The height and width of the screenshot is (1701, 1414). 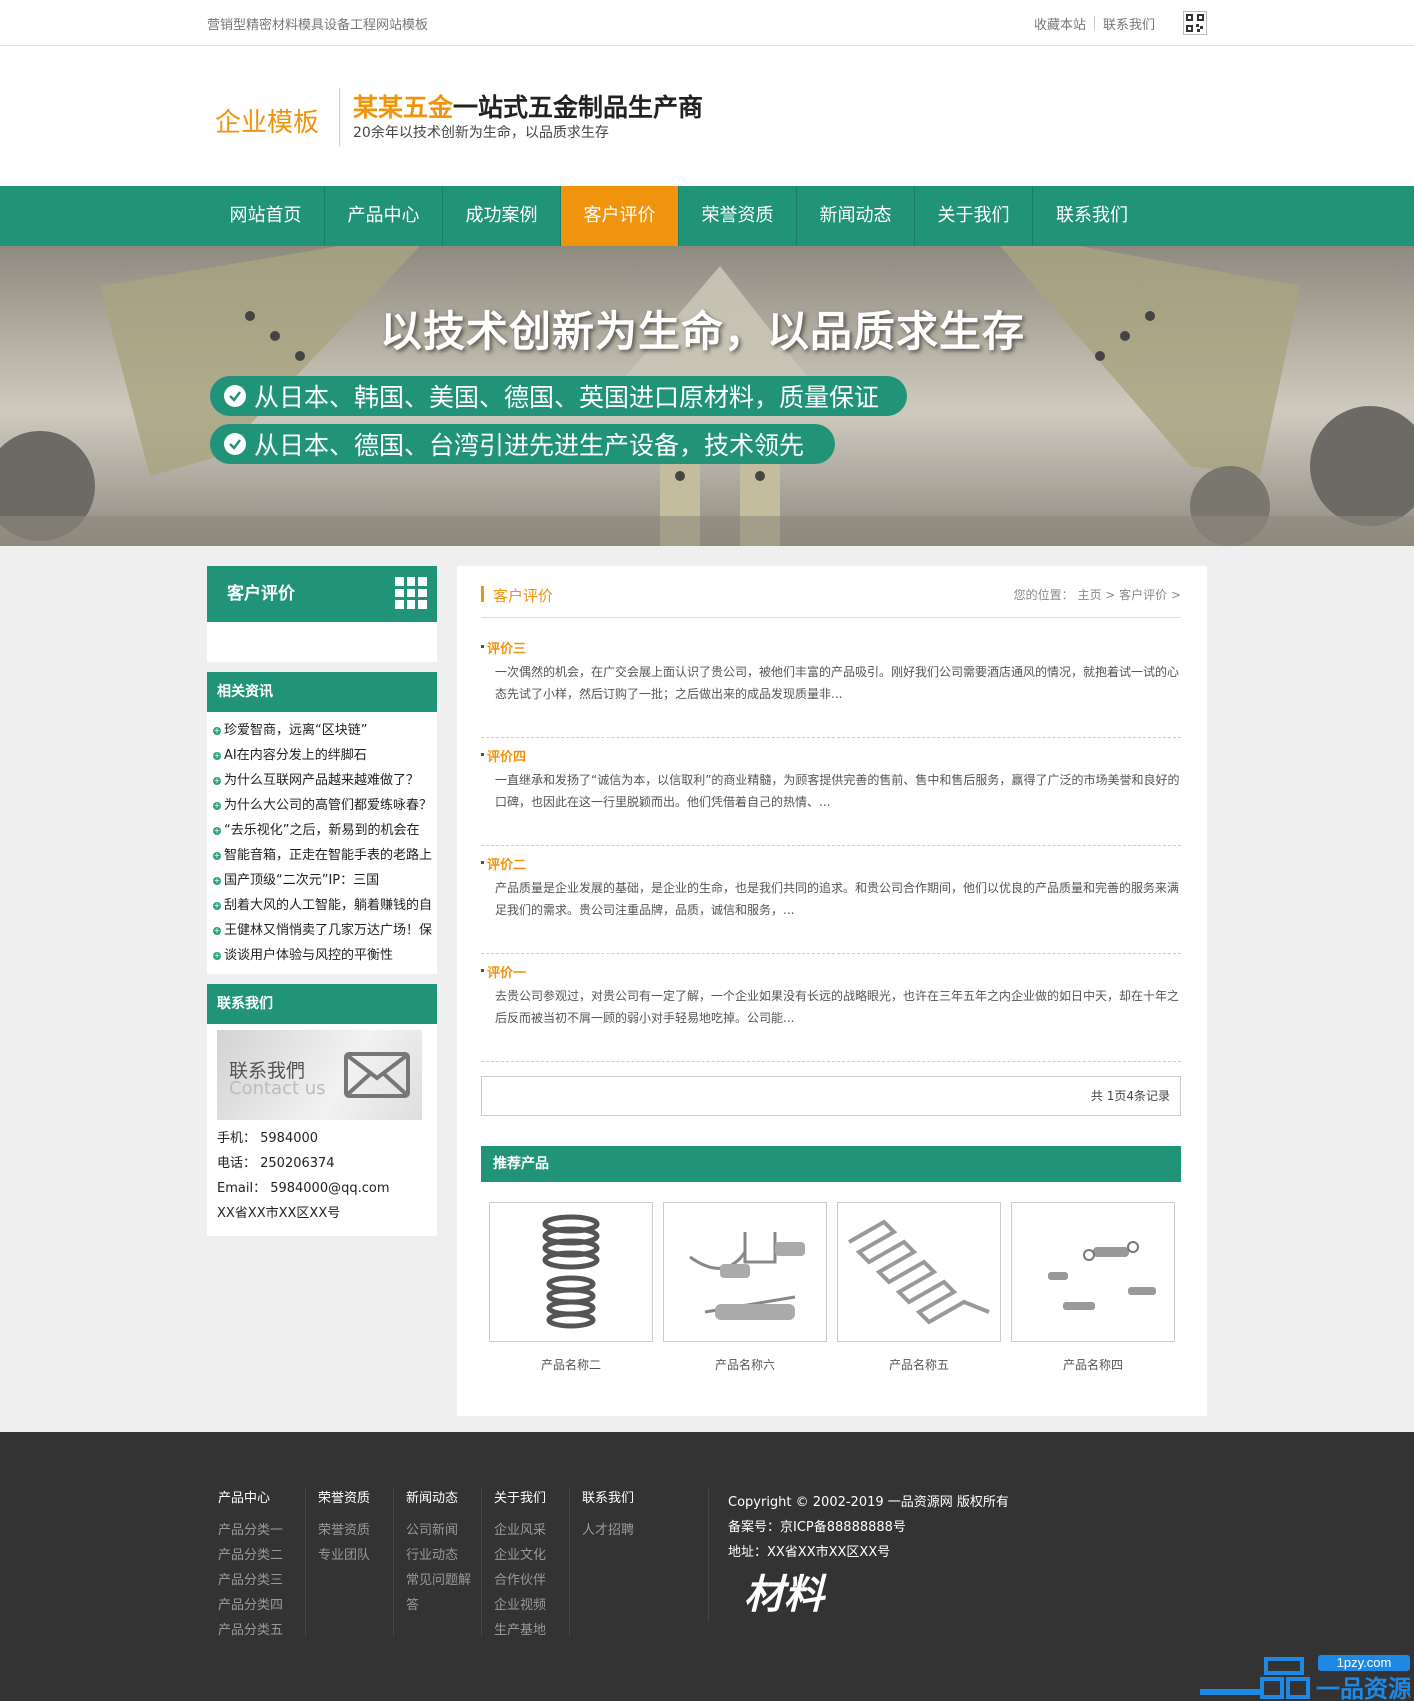 I want to click on banner-point-1: 从日本、韩国、美国、德国、英国进口原材料，质量保证, so click(x=558, y=396).